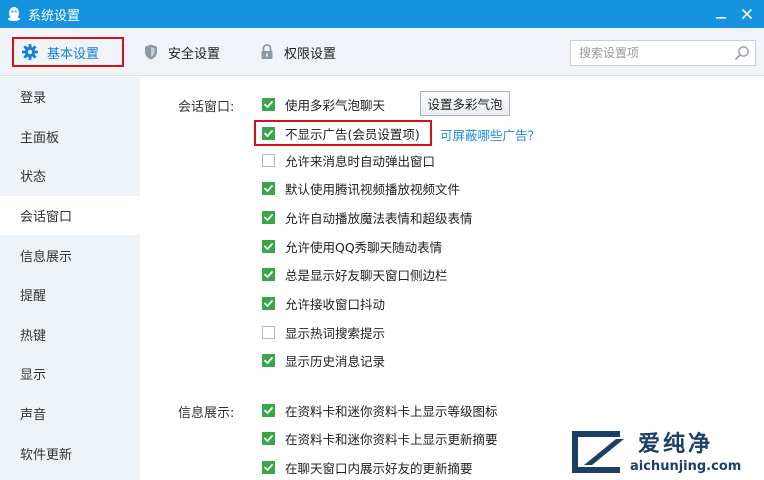 The width and height of the screenshot is (764, 480). Describe the element at coordinates (33, 178) in the screenshot. I see `sidebar-item-label: 状态` at that location.